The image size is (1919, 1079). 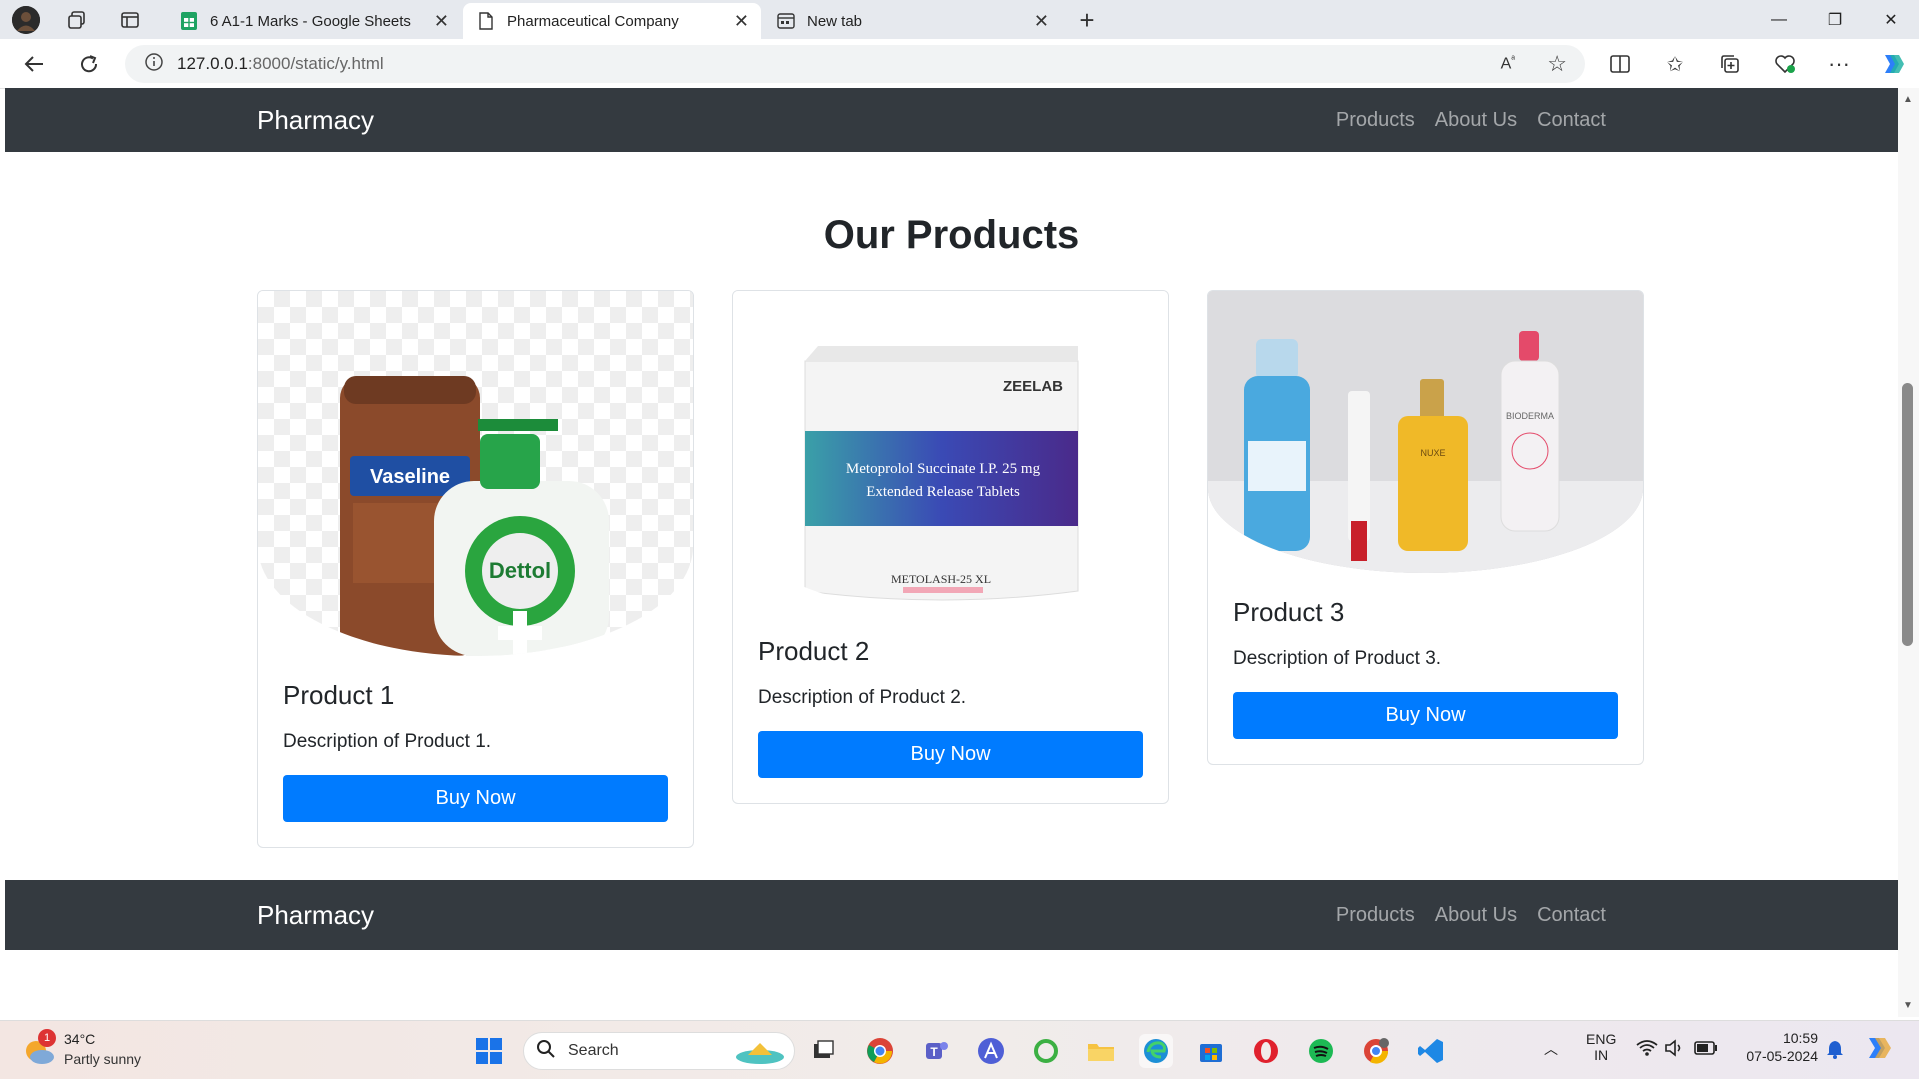 What do you see at coordinates (1571, 915) in the screenshot?
I see `footer-link-contact: Contact` at bounding box center [1571, 915].